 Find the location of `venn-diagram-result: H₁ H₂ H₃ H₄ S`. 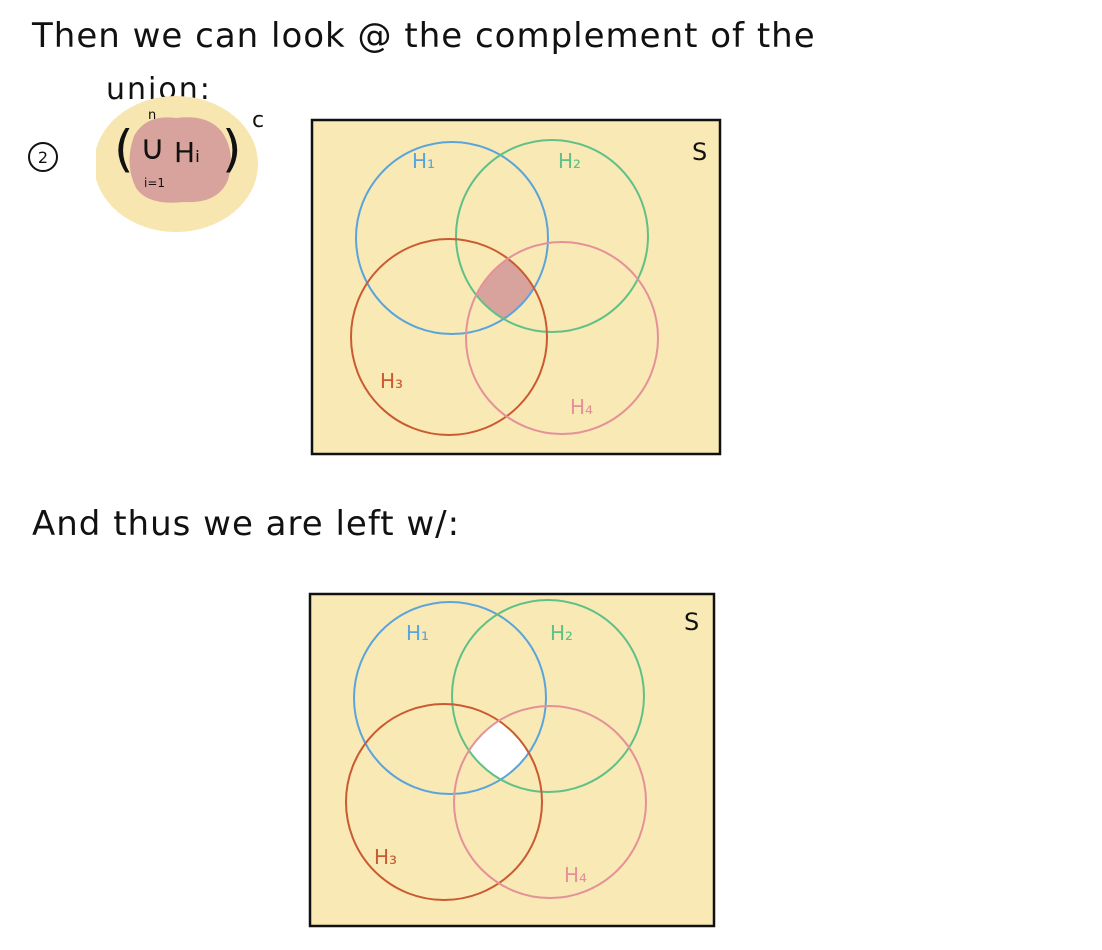

venn-diagram-result: H₁ H₂ H₃ H₄ S is located at coordinates (513, 761).